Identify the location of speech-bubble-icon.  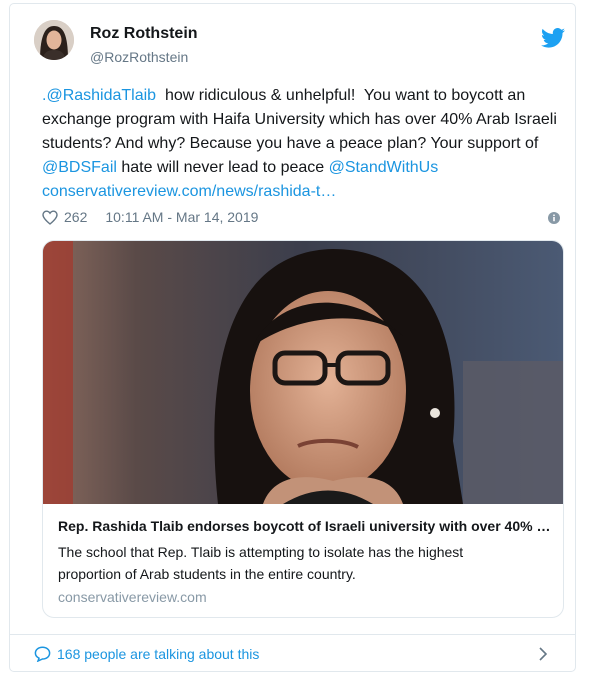
(42, 654).